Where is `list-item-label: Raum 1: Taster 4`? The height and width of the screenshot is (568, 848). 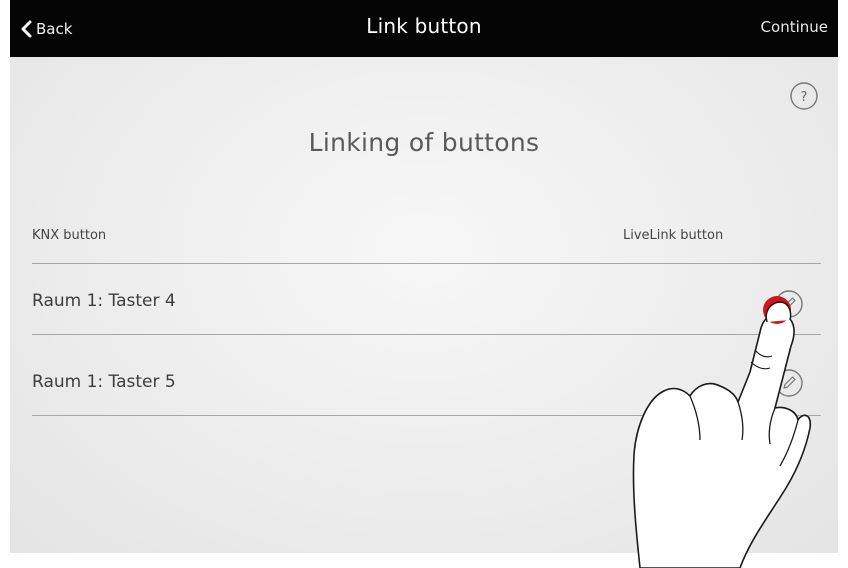
list-item-label: Raum 1: Taster 4 is located at coordinates (104, 301).